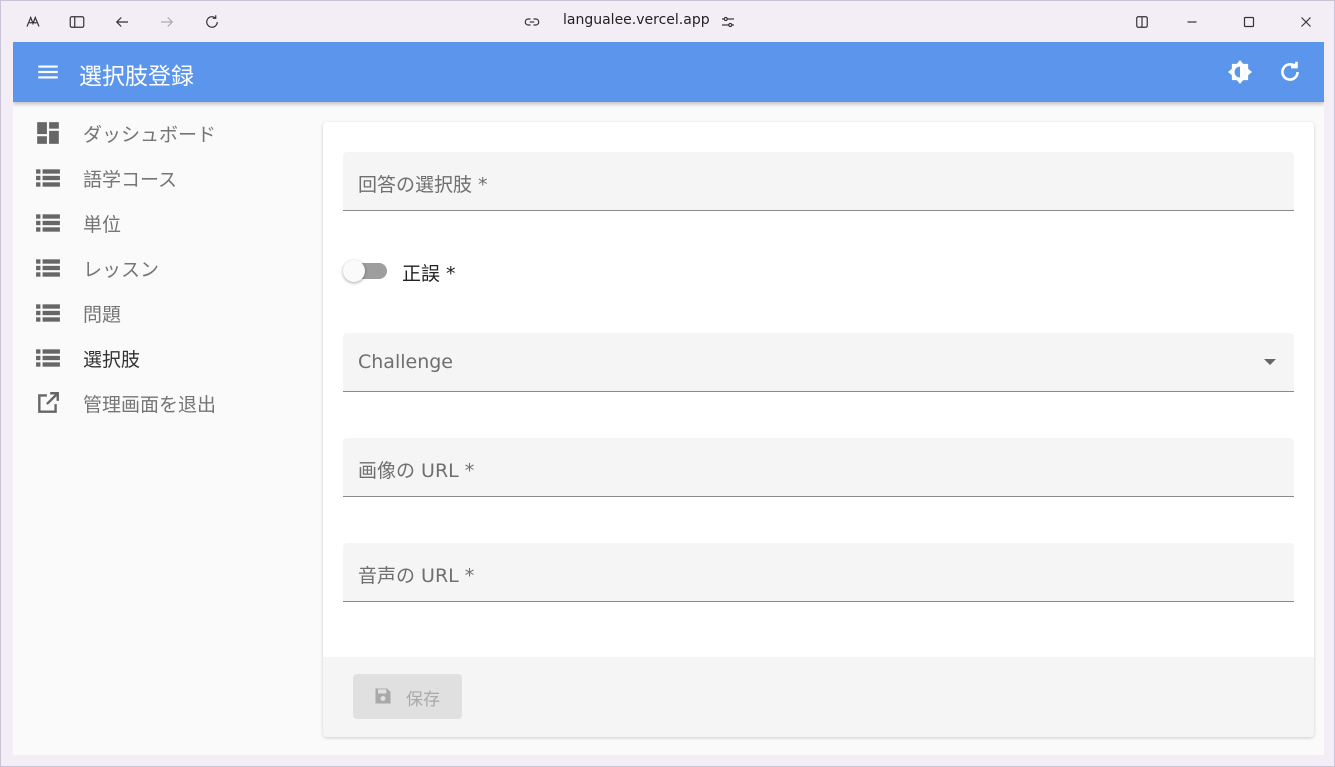 This screenshot has width=1335, height=767. I want to click on sidebar-item-label: 管理画面を退出, so click(150, 404).